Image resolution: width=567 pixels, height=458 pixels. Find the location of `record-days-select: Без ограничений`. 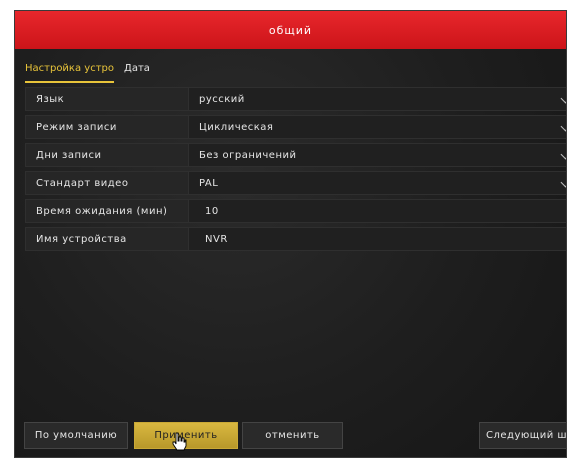

record-days-select: Без ограничений is located at coordinates (377, 155).